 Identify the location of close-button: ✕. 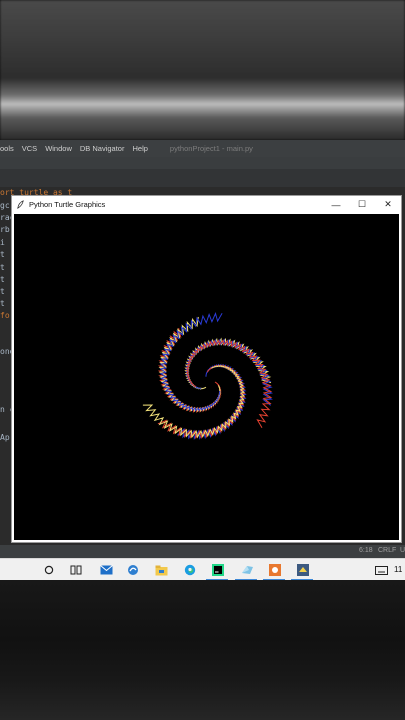
(388, 204).